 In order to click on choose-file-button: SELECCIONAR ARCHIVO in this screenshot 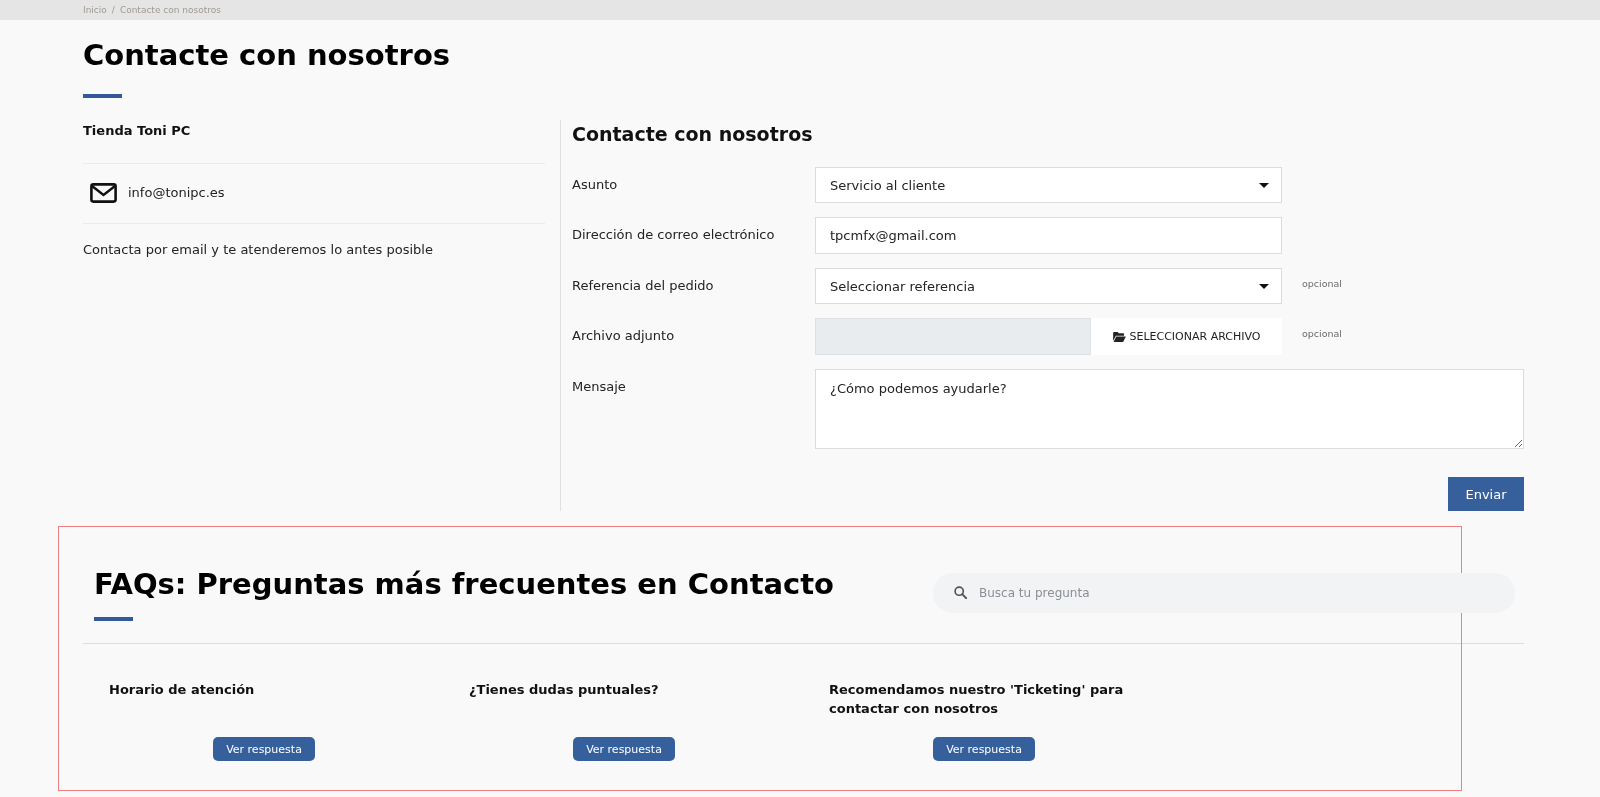, I will do `click(1186, 336)`.